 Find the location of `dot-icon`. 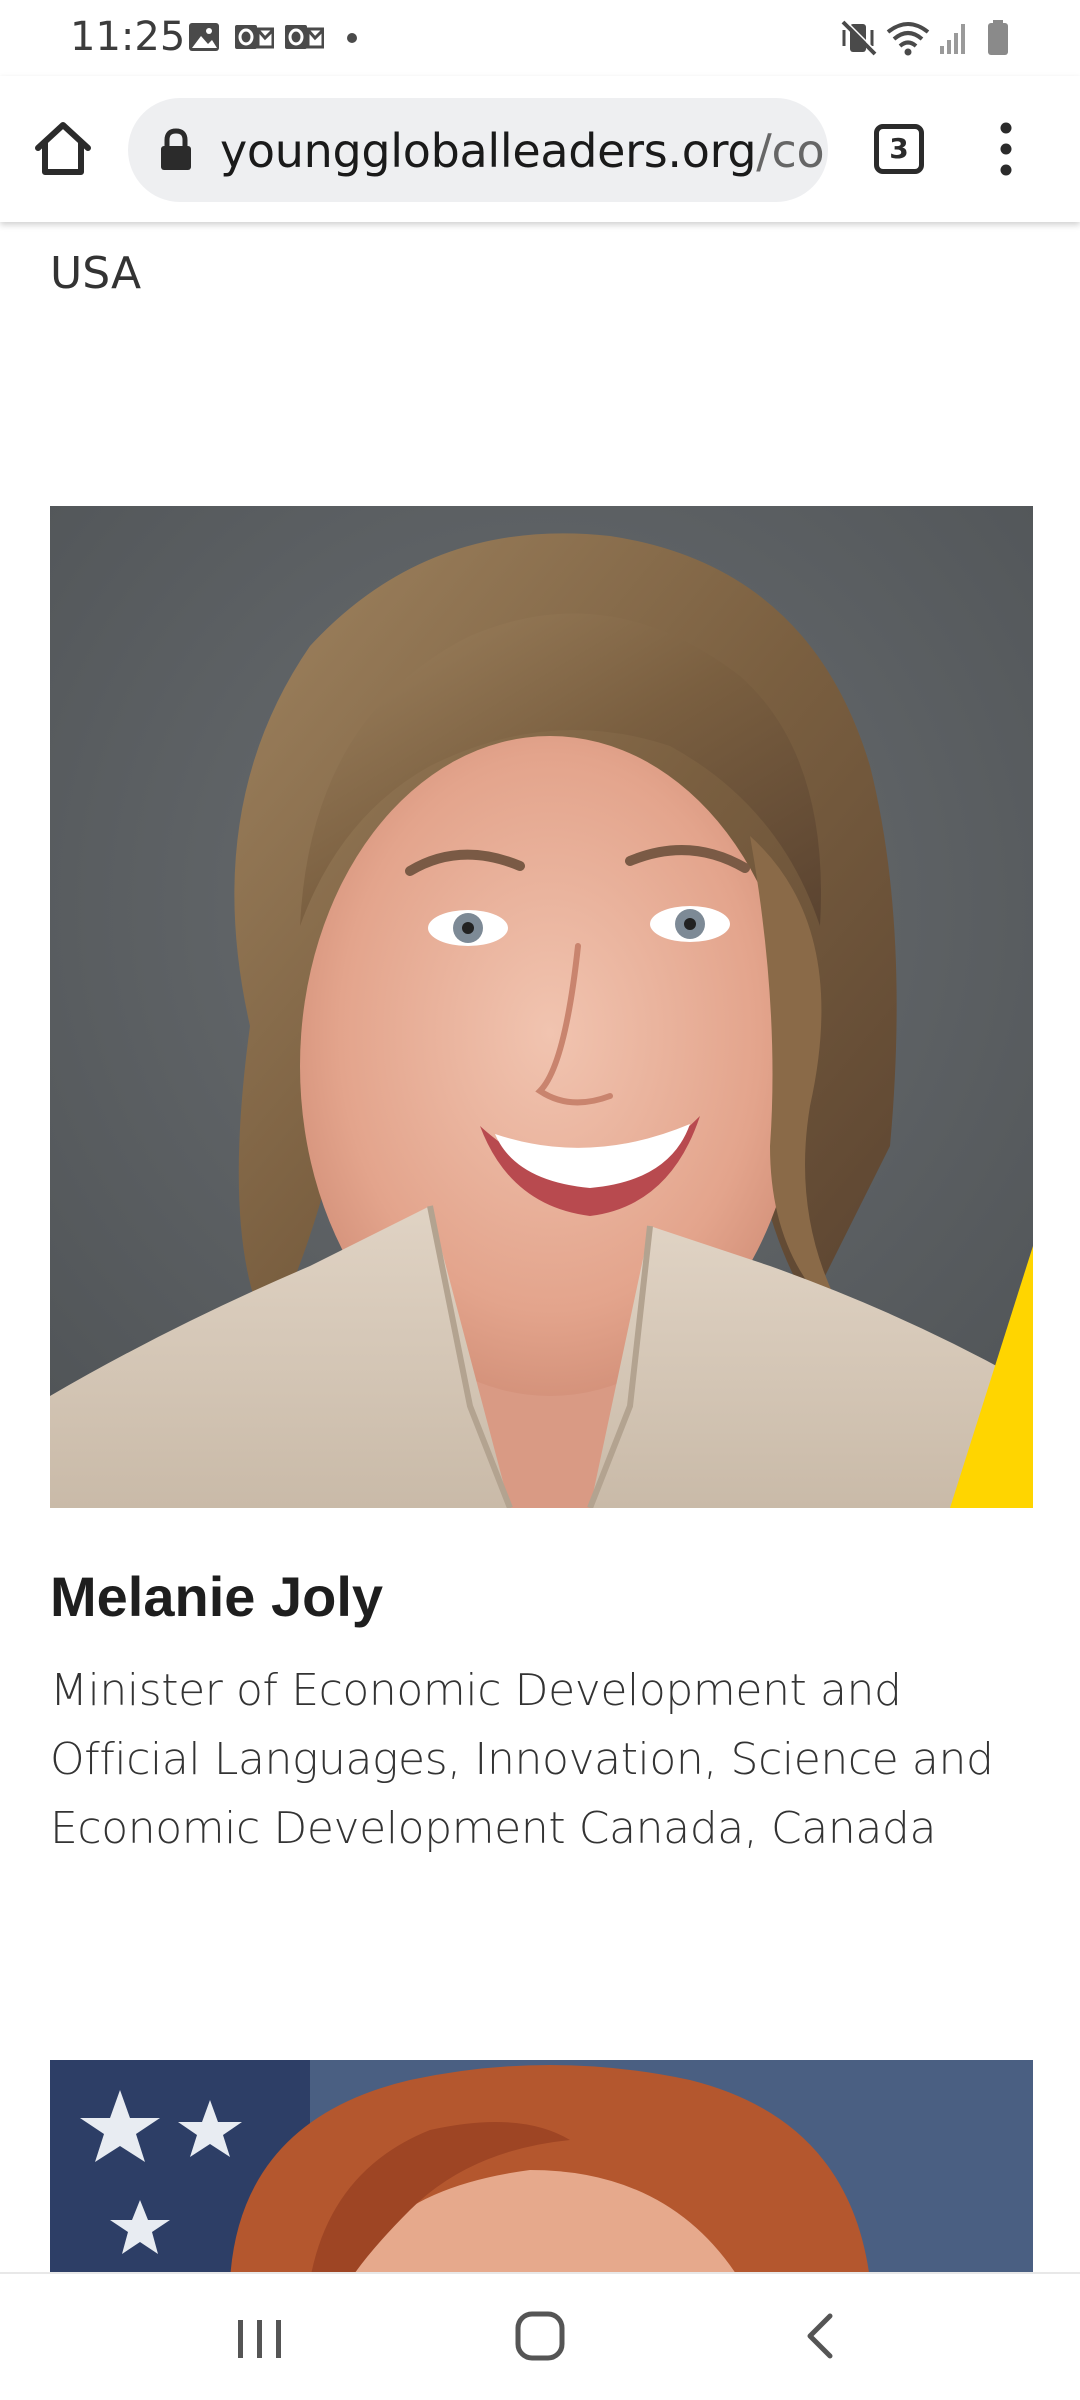

dot-icon is located at coordinates (352, 38).